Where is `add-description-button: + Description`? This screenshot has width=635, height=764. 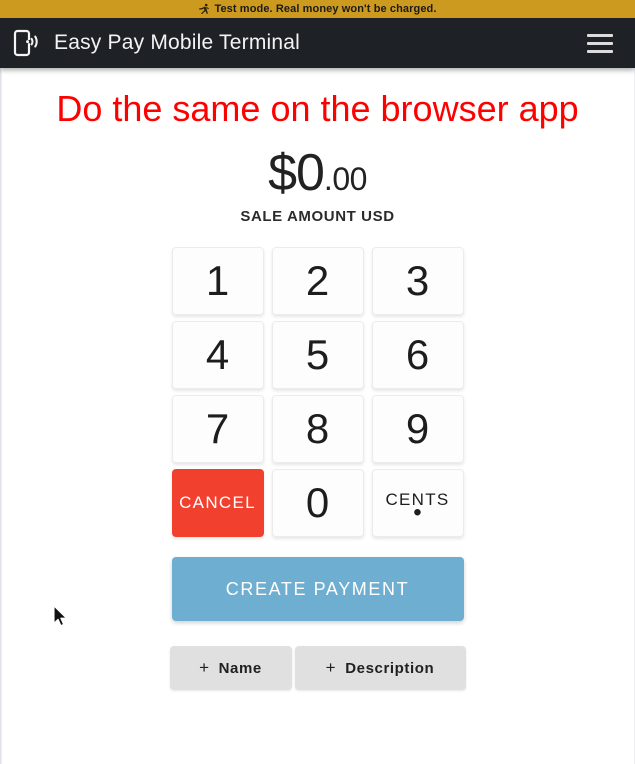 add-description-button: + Description is located at coordinates (380, 668).